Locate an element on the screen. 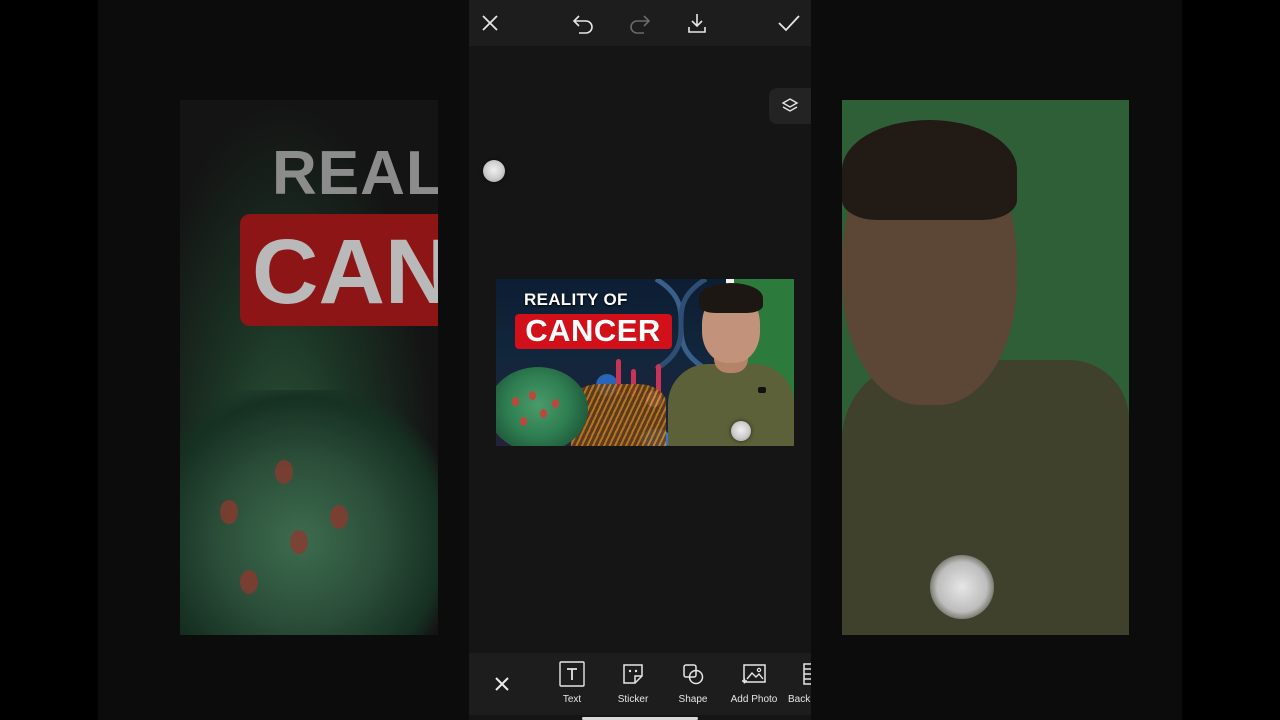 This screenshot has width=1280, height=720. background-icon is located at coordinates (807, 674).